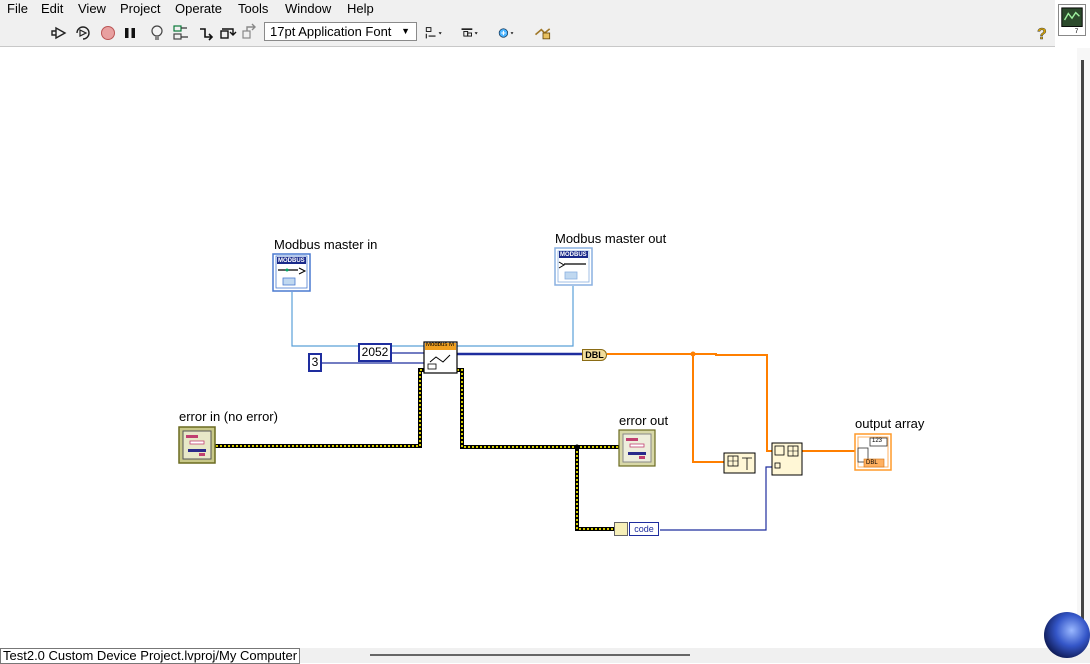  I want to click on labview-logo-icon, so click(1067, 635).